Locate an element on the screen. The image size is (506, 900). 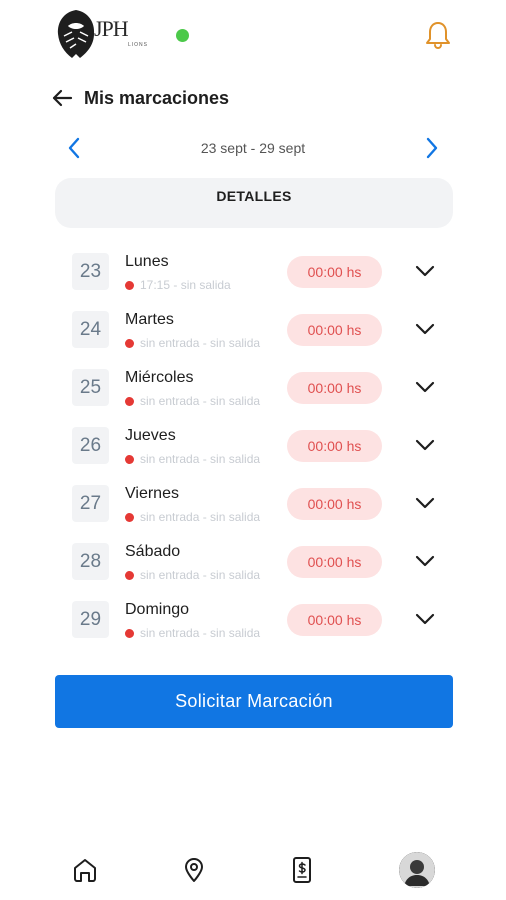
avatar is located at coordinates (417, 870).